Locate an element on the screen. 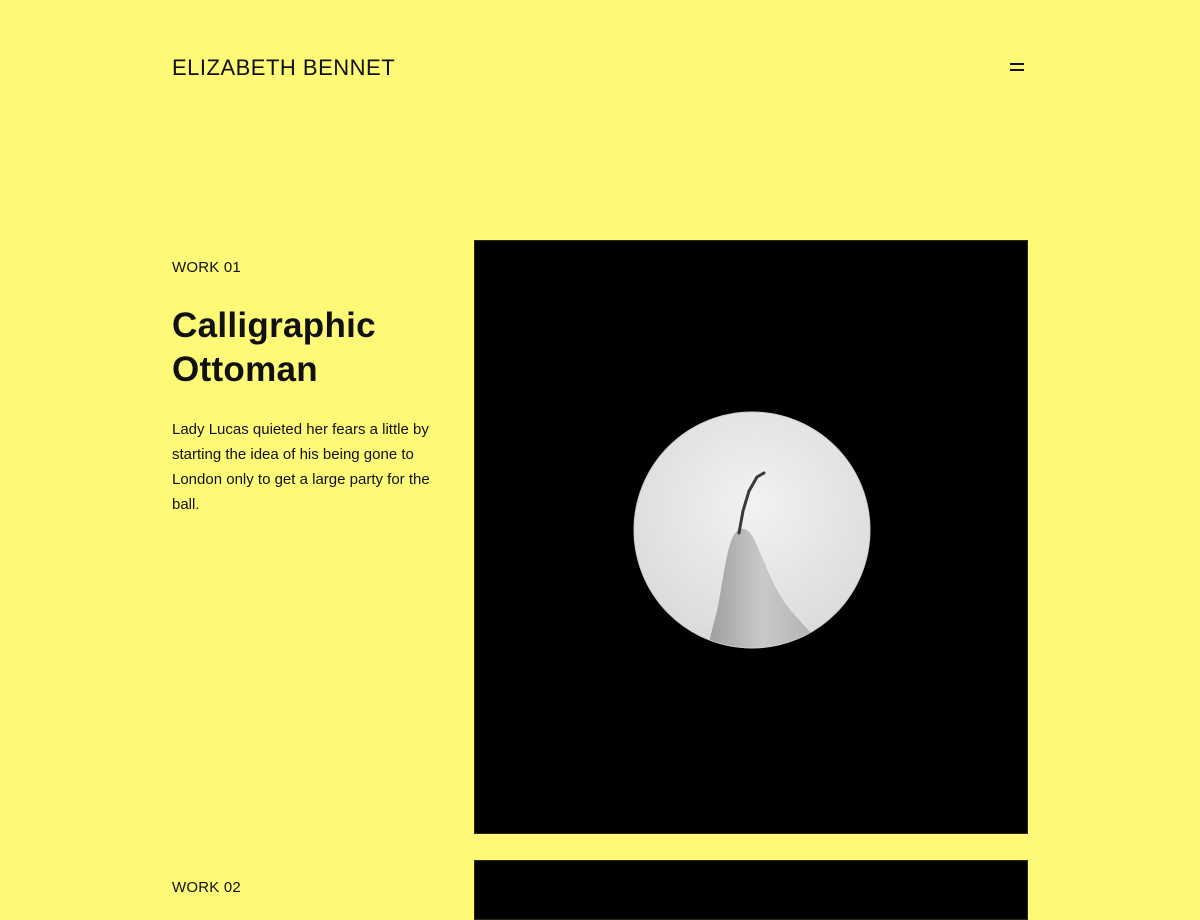 The height and width of the screenshot is (920, 1200). work-number-label: WORK 02 is located at coordinates (206, 887).